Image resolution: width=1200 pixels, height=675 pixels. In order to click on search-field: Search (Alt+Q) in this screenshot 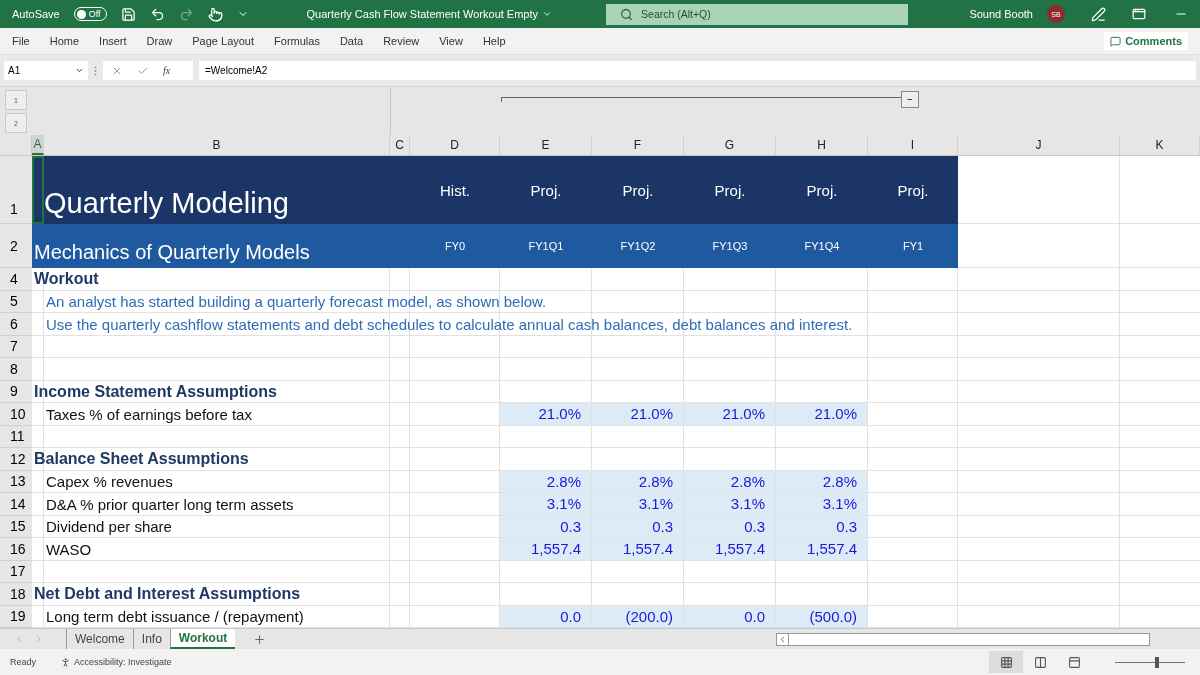, I will do `click(757, 14)`.